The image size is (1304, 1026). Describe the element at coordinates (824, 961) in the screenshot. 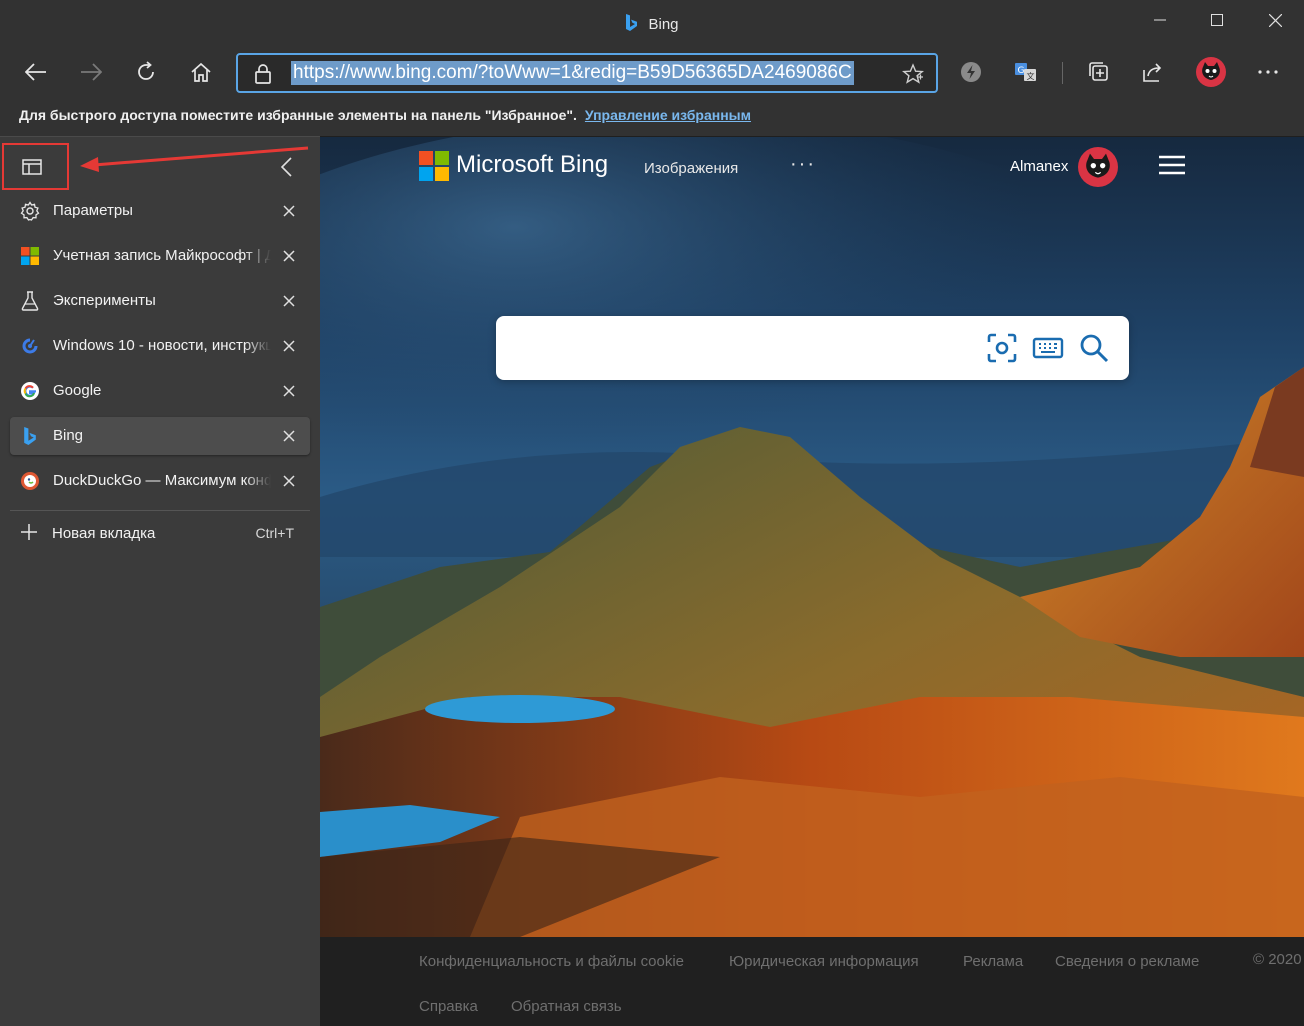

I see `legal-link: Юридическая информация` at that location.